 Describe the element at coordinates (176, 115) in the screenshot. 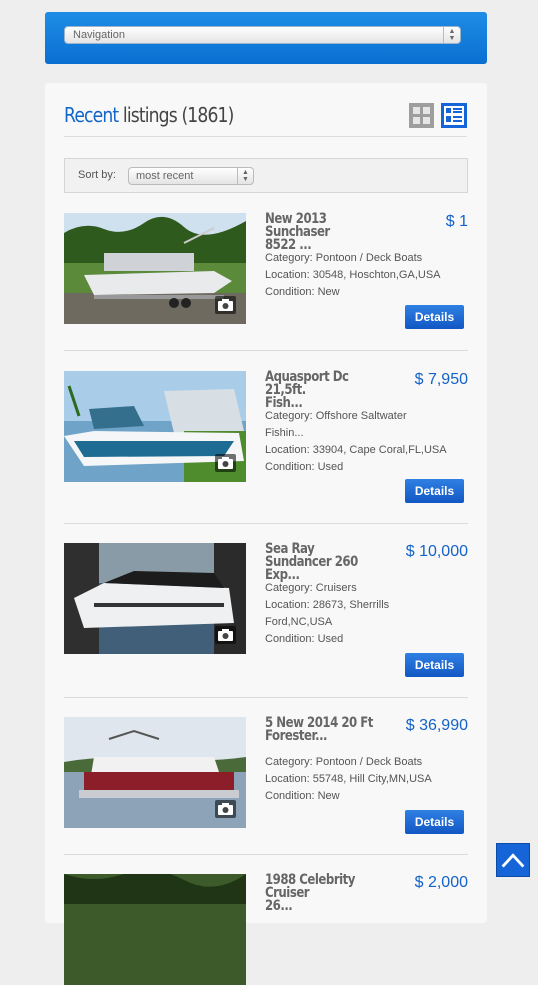

I see `page-title-rest: listings (1861)` at that location.